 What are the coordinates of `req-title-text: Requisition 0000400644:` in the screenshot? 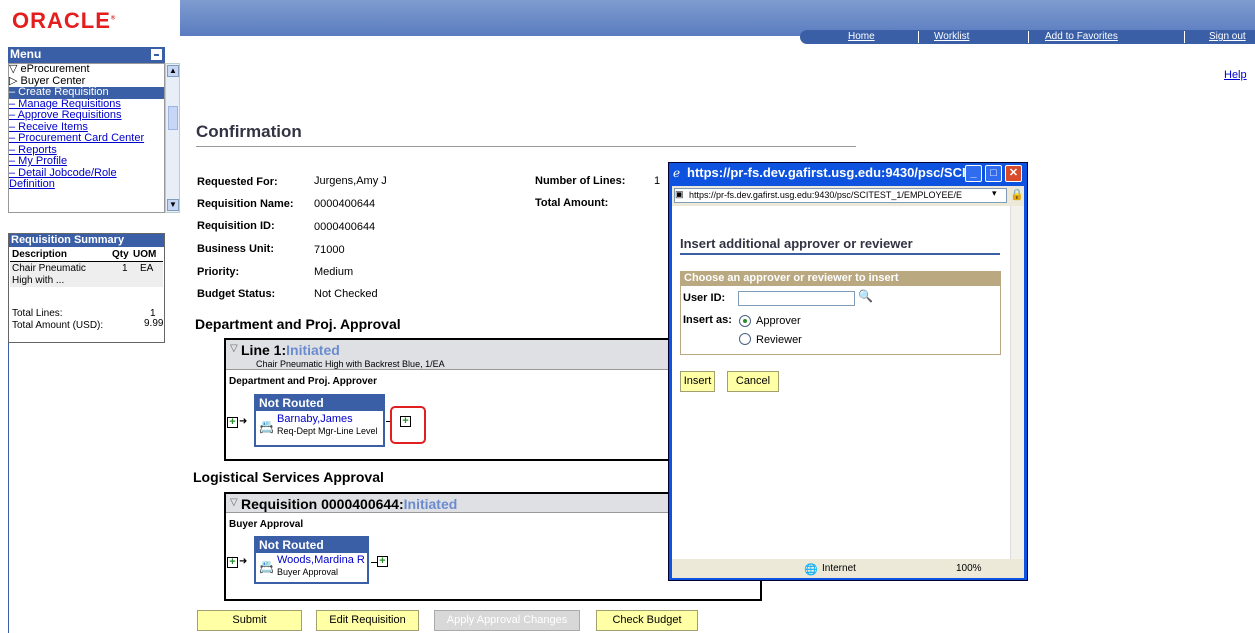 It's located at (322, 504).